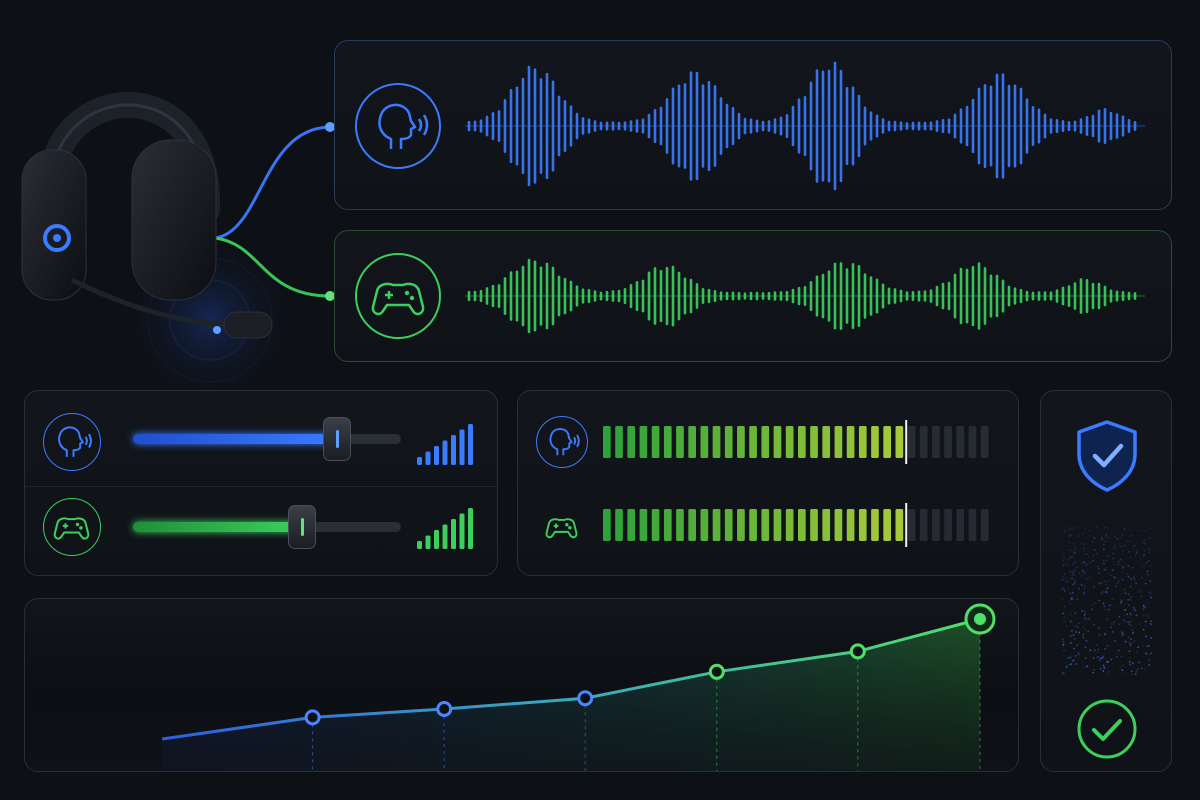 Image resolution: width=1200 pixels, height=800 pixels. I want to click on voice-channel-icon, so click(72, 442).